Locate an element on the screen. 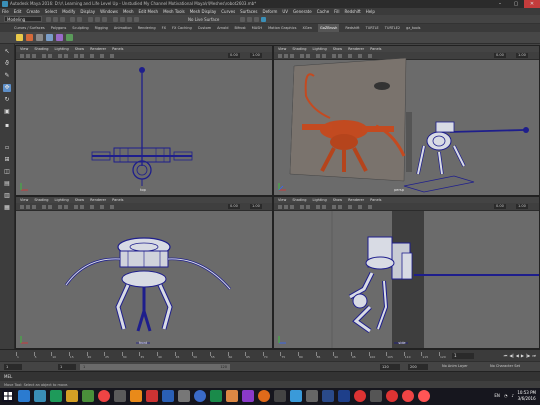 This screenshot has height=405, width=540. playback-start-field: 1 is located at coordinates (67, 367).